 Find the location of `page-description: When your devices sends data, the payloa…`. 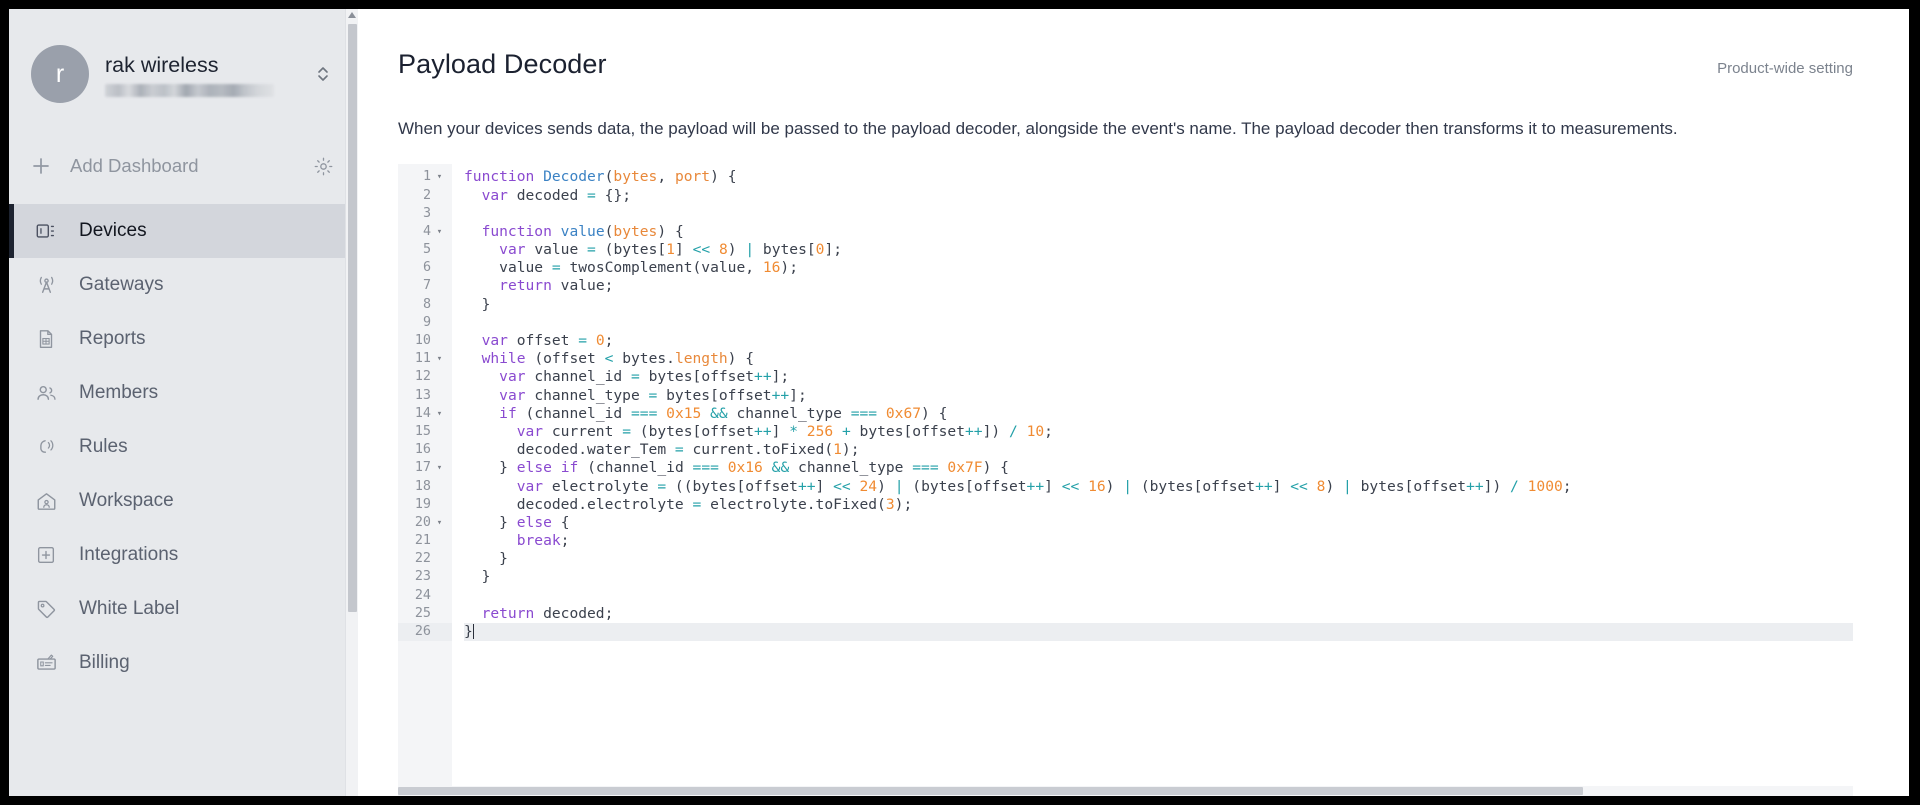

page-description: When your devices sends data, the payloa… is located at coordinates (1038, 128).